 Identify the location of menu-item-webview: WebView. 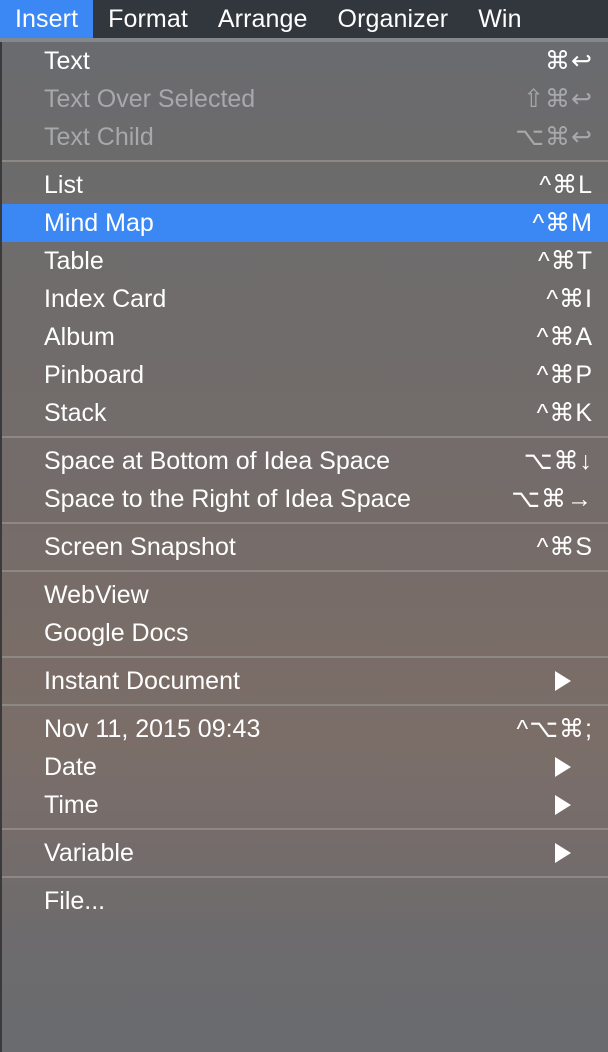
(305, 595).